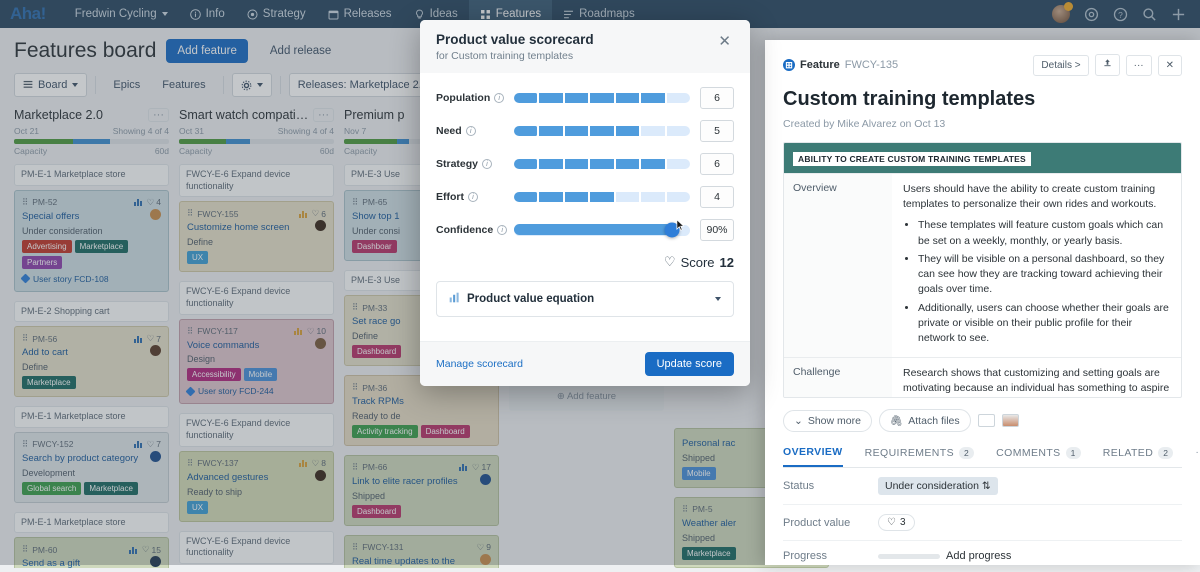 The image size is (1200, 572). Describe the element at coordinates (1073, 453) in the screenshot. I see `tab-count: 1` at that location.